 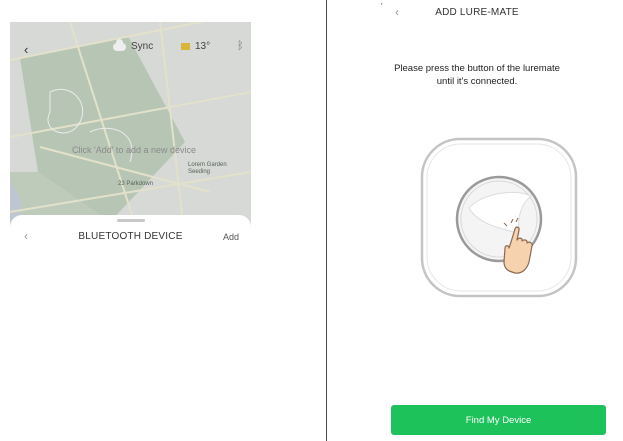 I want to click on instruction-line-2: until it's connected., so click(x=477, y=81).